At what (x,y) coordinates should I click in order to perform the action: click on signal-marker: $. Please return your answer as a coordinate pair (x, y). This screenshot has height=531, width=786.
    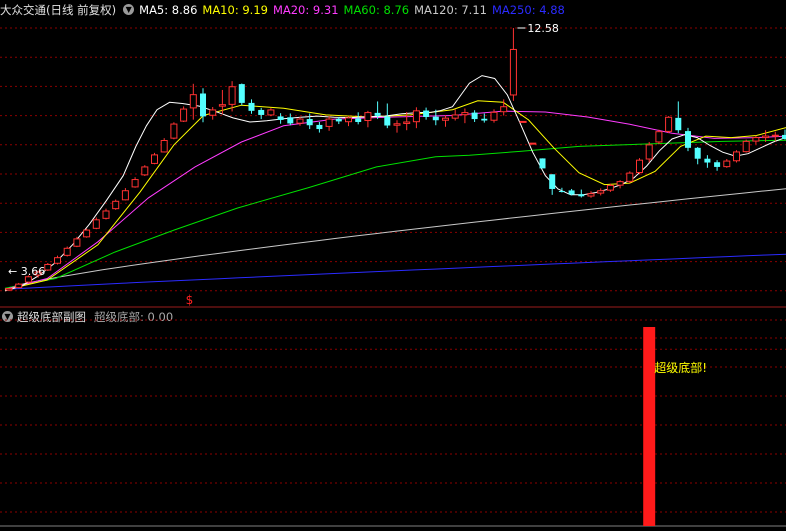
    Looking at the image, I should click on (190, 300).